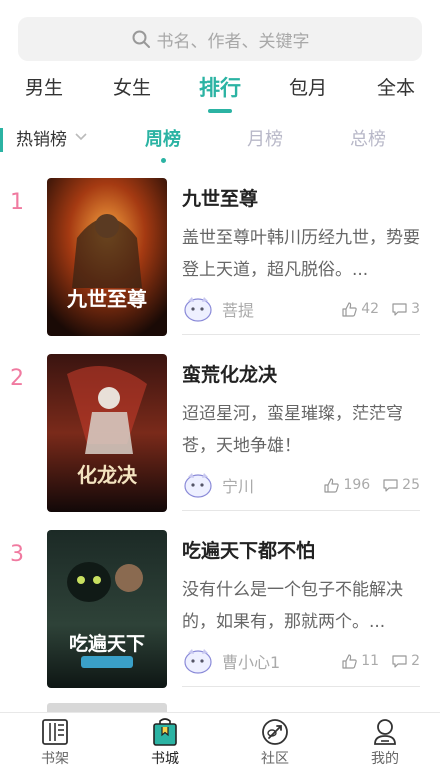 The width and height of the screenshot is (440, 770). Describe the element at coordinates (106, 299) in the screenshot. I see `svg-text: 九世至尊` at that location.